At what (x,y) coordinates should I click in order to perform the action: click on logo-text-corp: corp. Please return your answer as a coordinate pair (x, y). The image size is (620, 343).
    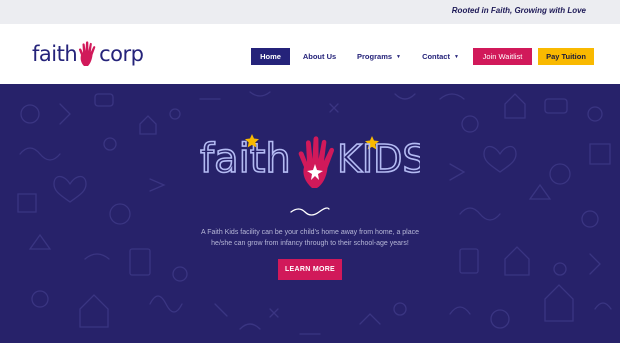
    Looking at the image, I should click on (121, 54).